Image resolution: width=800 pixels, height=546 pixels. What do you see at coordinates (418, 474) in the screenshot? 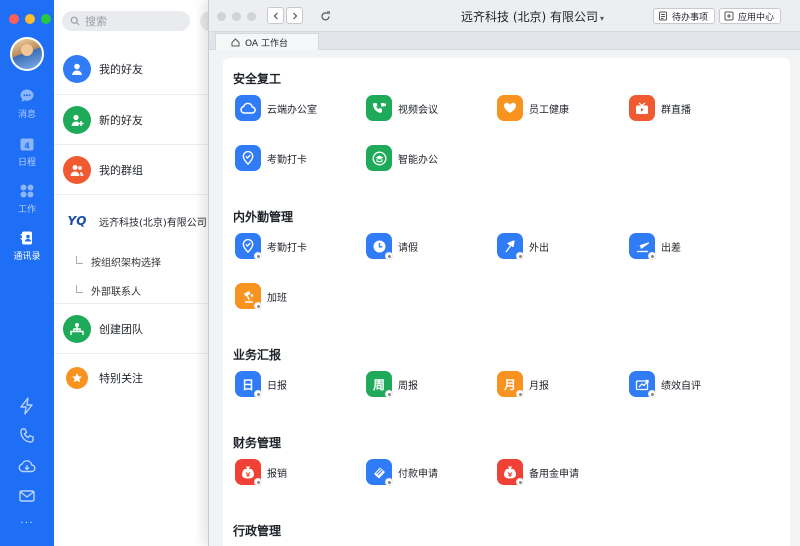
I see `app-label: 付款申请` at bounding box center [418, 474].